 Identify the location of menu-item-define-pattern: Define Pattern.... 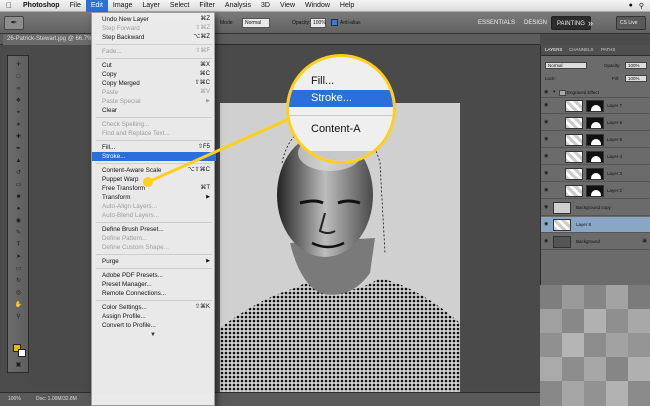
(154, 238).